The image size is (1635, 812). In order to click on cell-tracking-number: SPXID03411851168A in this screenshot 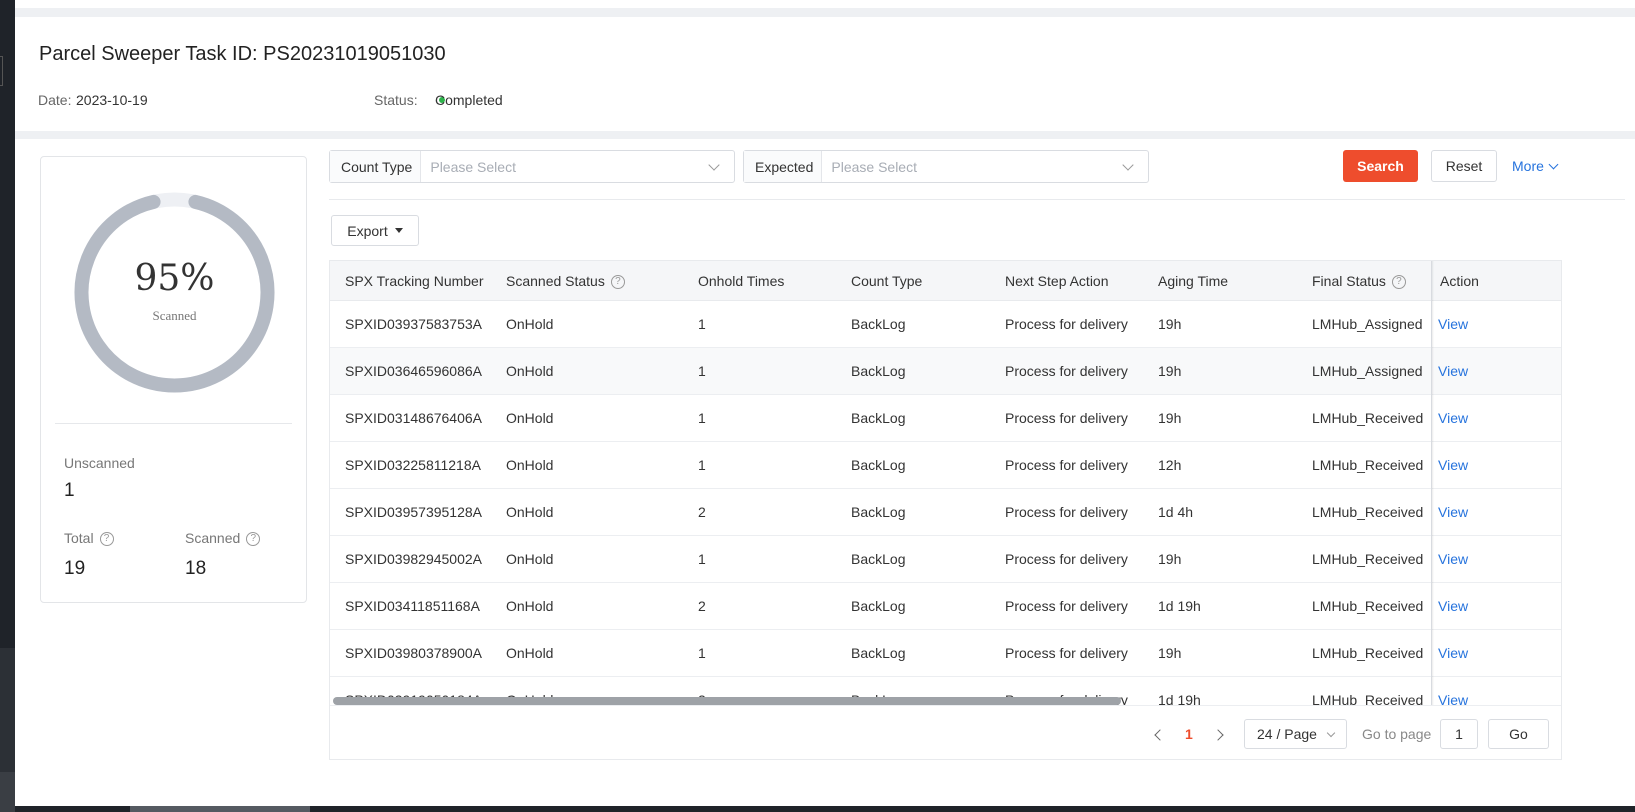, I will do `click(412, 606)`.